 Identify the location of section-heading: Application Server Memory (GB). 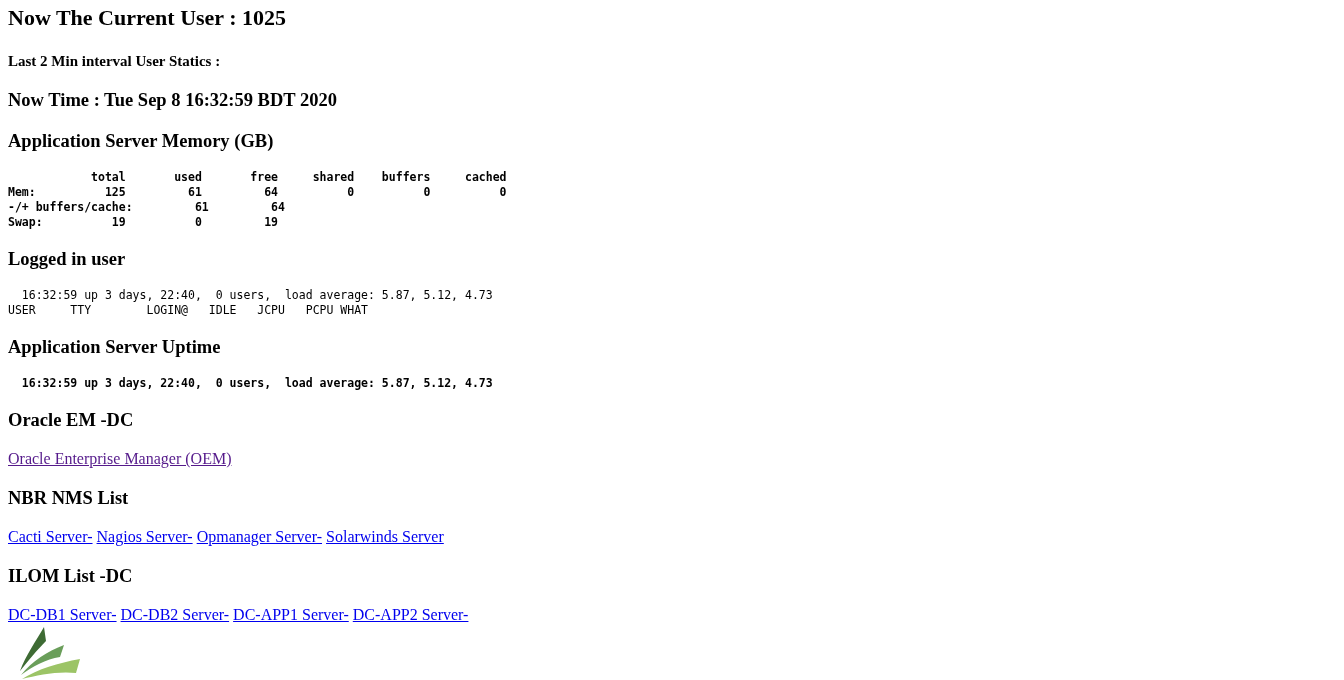
(141, 141).